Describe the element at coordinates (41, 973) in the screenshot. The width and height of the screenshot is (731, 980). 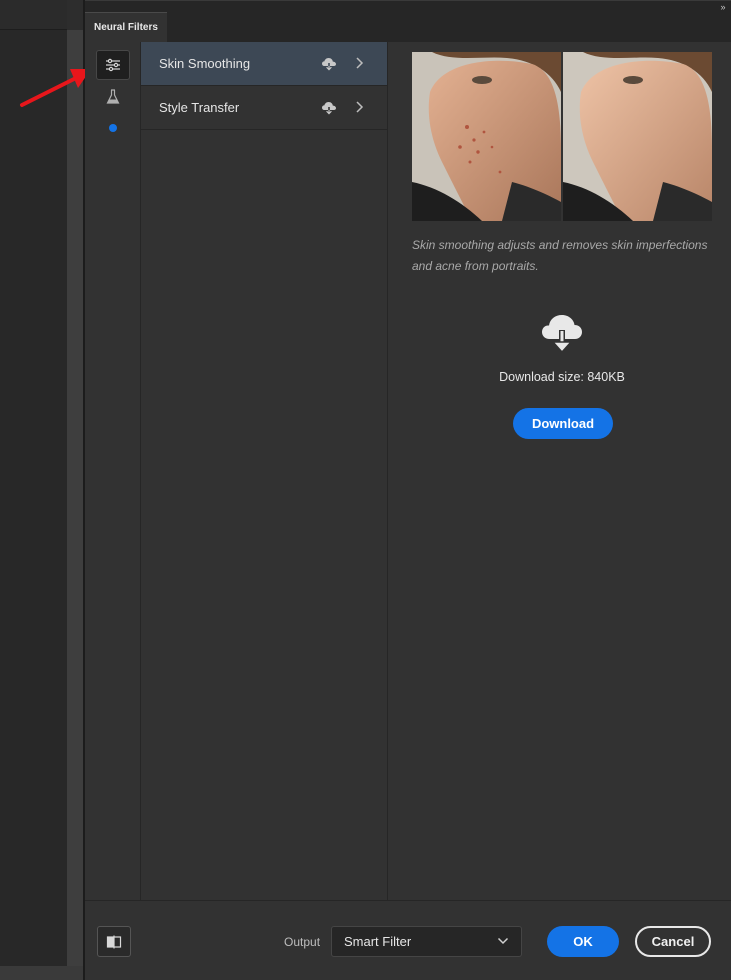
I see `canvas-horizontal-scrollbar` at that location.